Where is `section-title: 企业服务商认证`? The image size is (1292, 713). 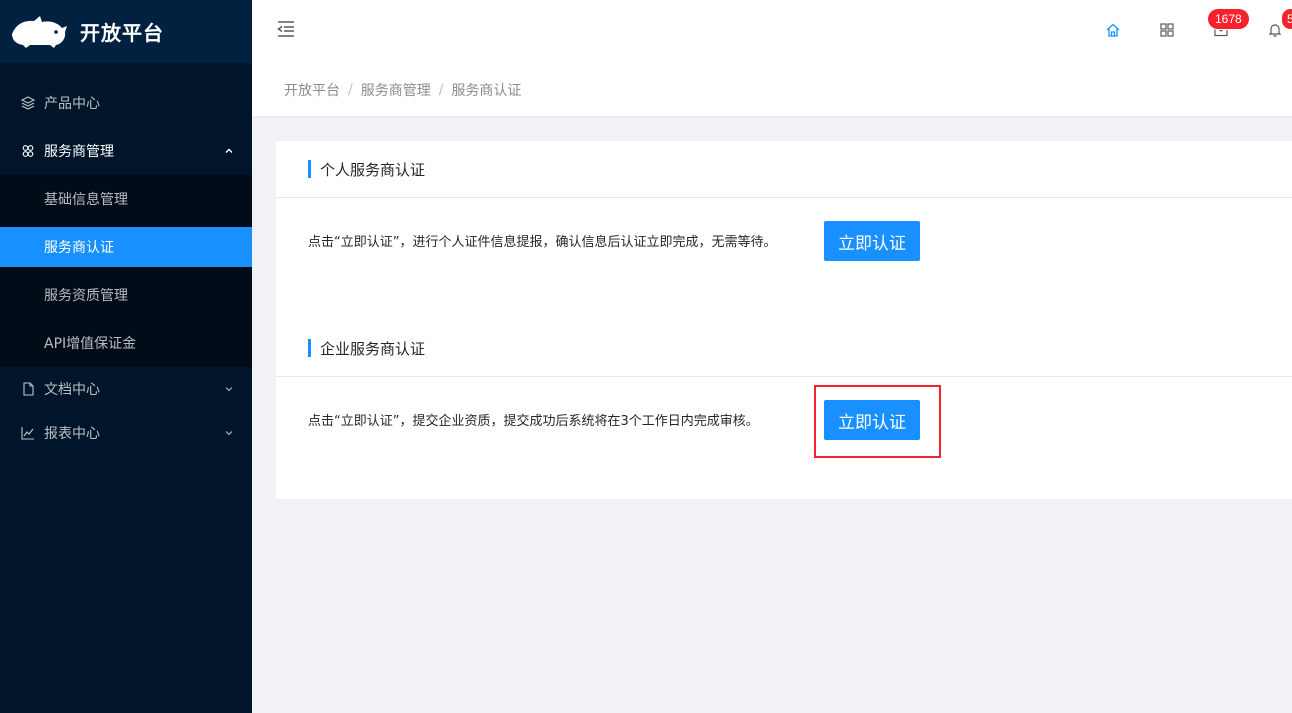 section-title: 企业服务商认证 is located at coordinates (366, 348).